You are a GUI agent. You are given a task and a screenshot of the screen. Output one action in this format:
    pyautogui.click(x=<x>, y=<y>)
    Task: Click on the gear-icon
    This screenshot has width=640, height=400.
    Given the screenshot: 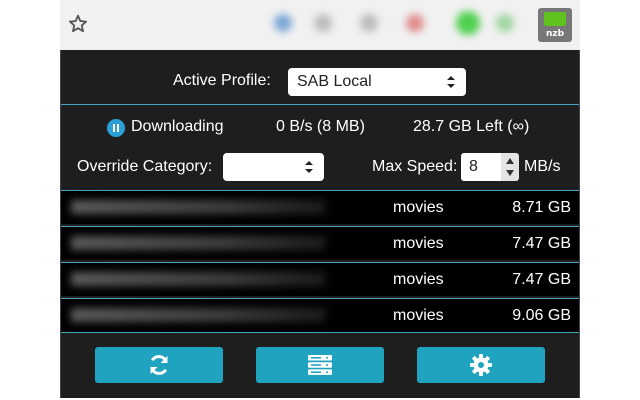 What is the action you would take?
    pyautogui.click(x=481, y=365)
    